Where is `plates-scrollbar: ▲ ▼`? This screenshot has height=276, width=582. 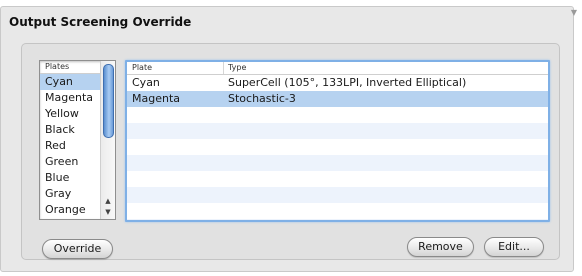 plates-scrollbar: ▲ ▼ is located at coordinates (107, 140).